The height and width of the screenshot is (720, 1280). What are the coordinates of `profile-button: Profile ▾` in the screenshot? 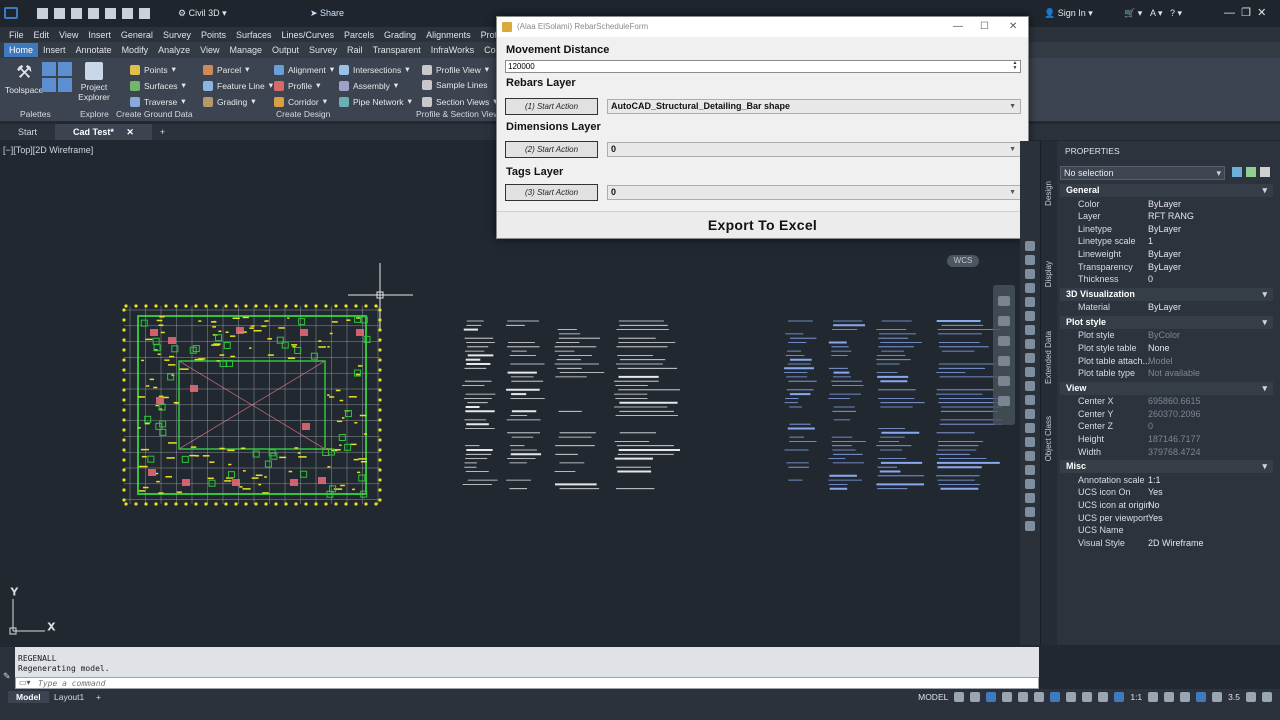 It's located at (297, 85).